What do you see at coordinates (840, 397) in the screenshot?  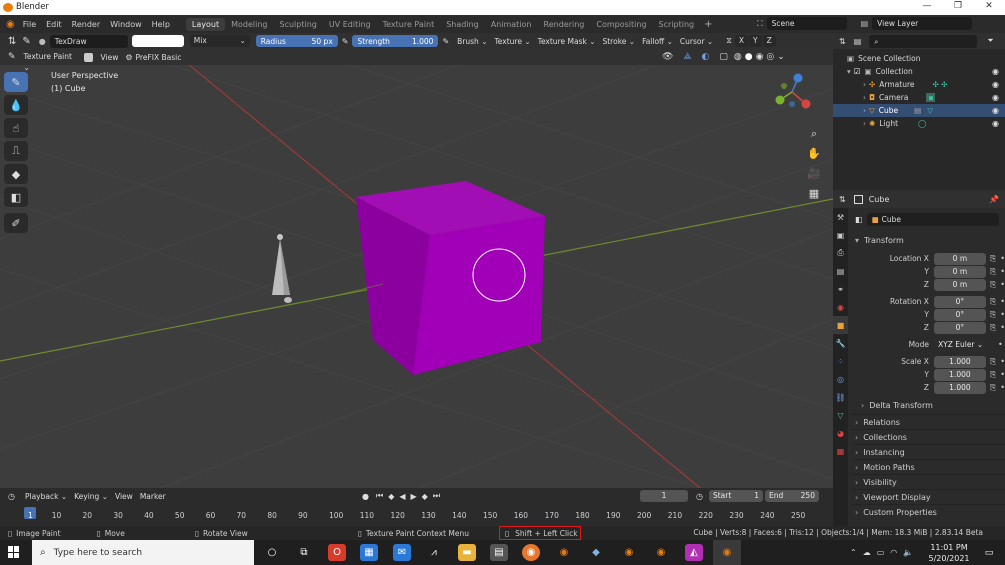 I see `constraints-tab-icon: ⛓` at bounding box center [840, 397].